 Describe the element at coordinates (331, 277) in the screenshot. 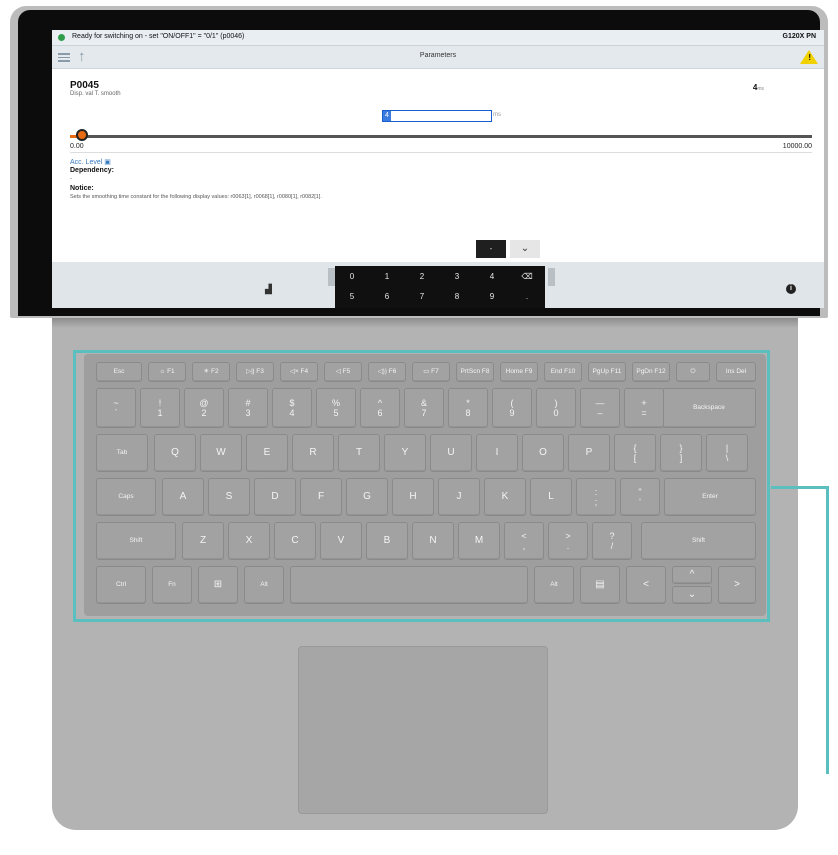

I see `keypad-scroll-left` at that location.